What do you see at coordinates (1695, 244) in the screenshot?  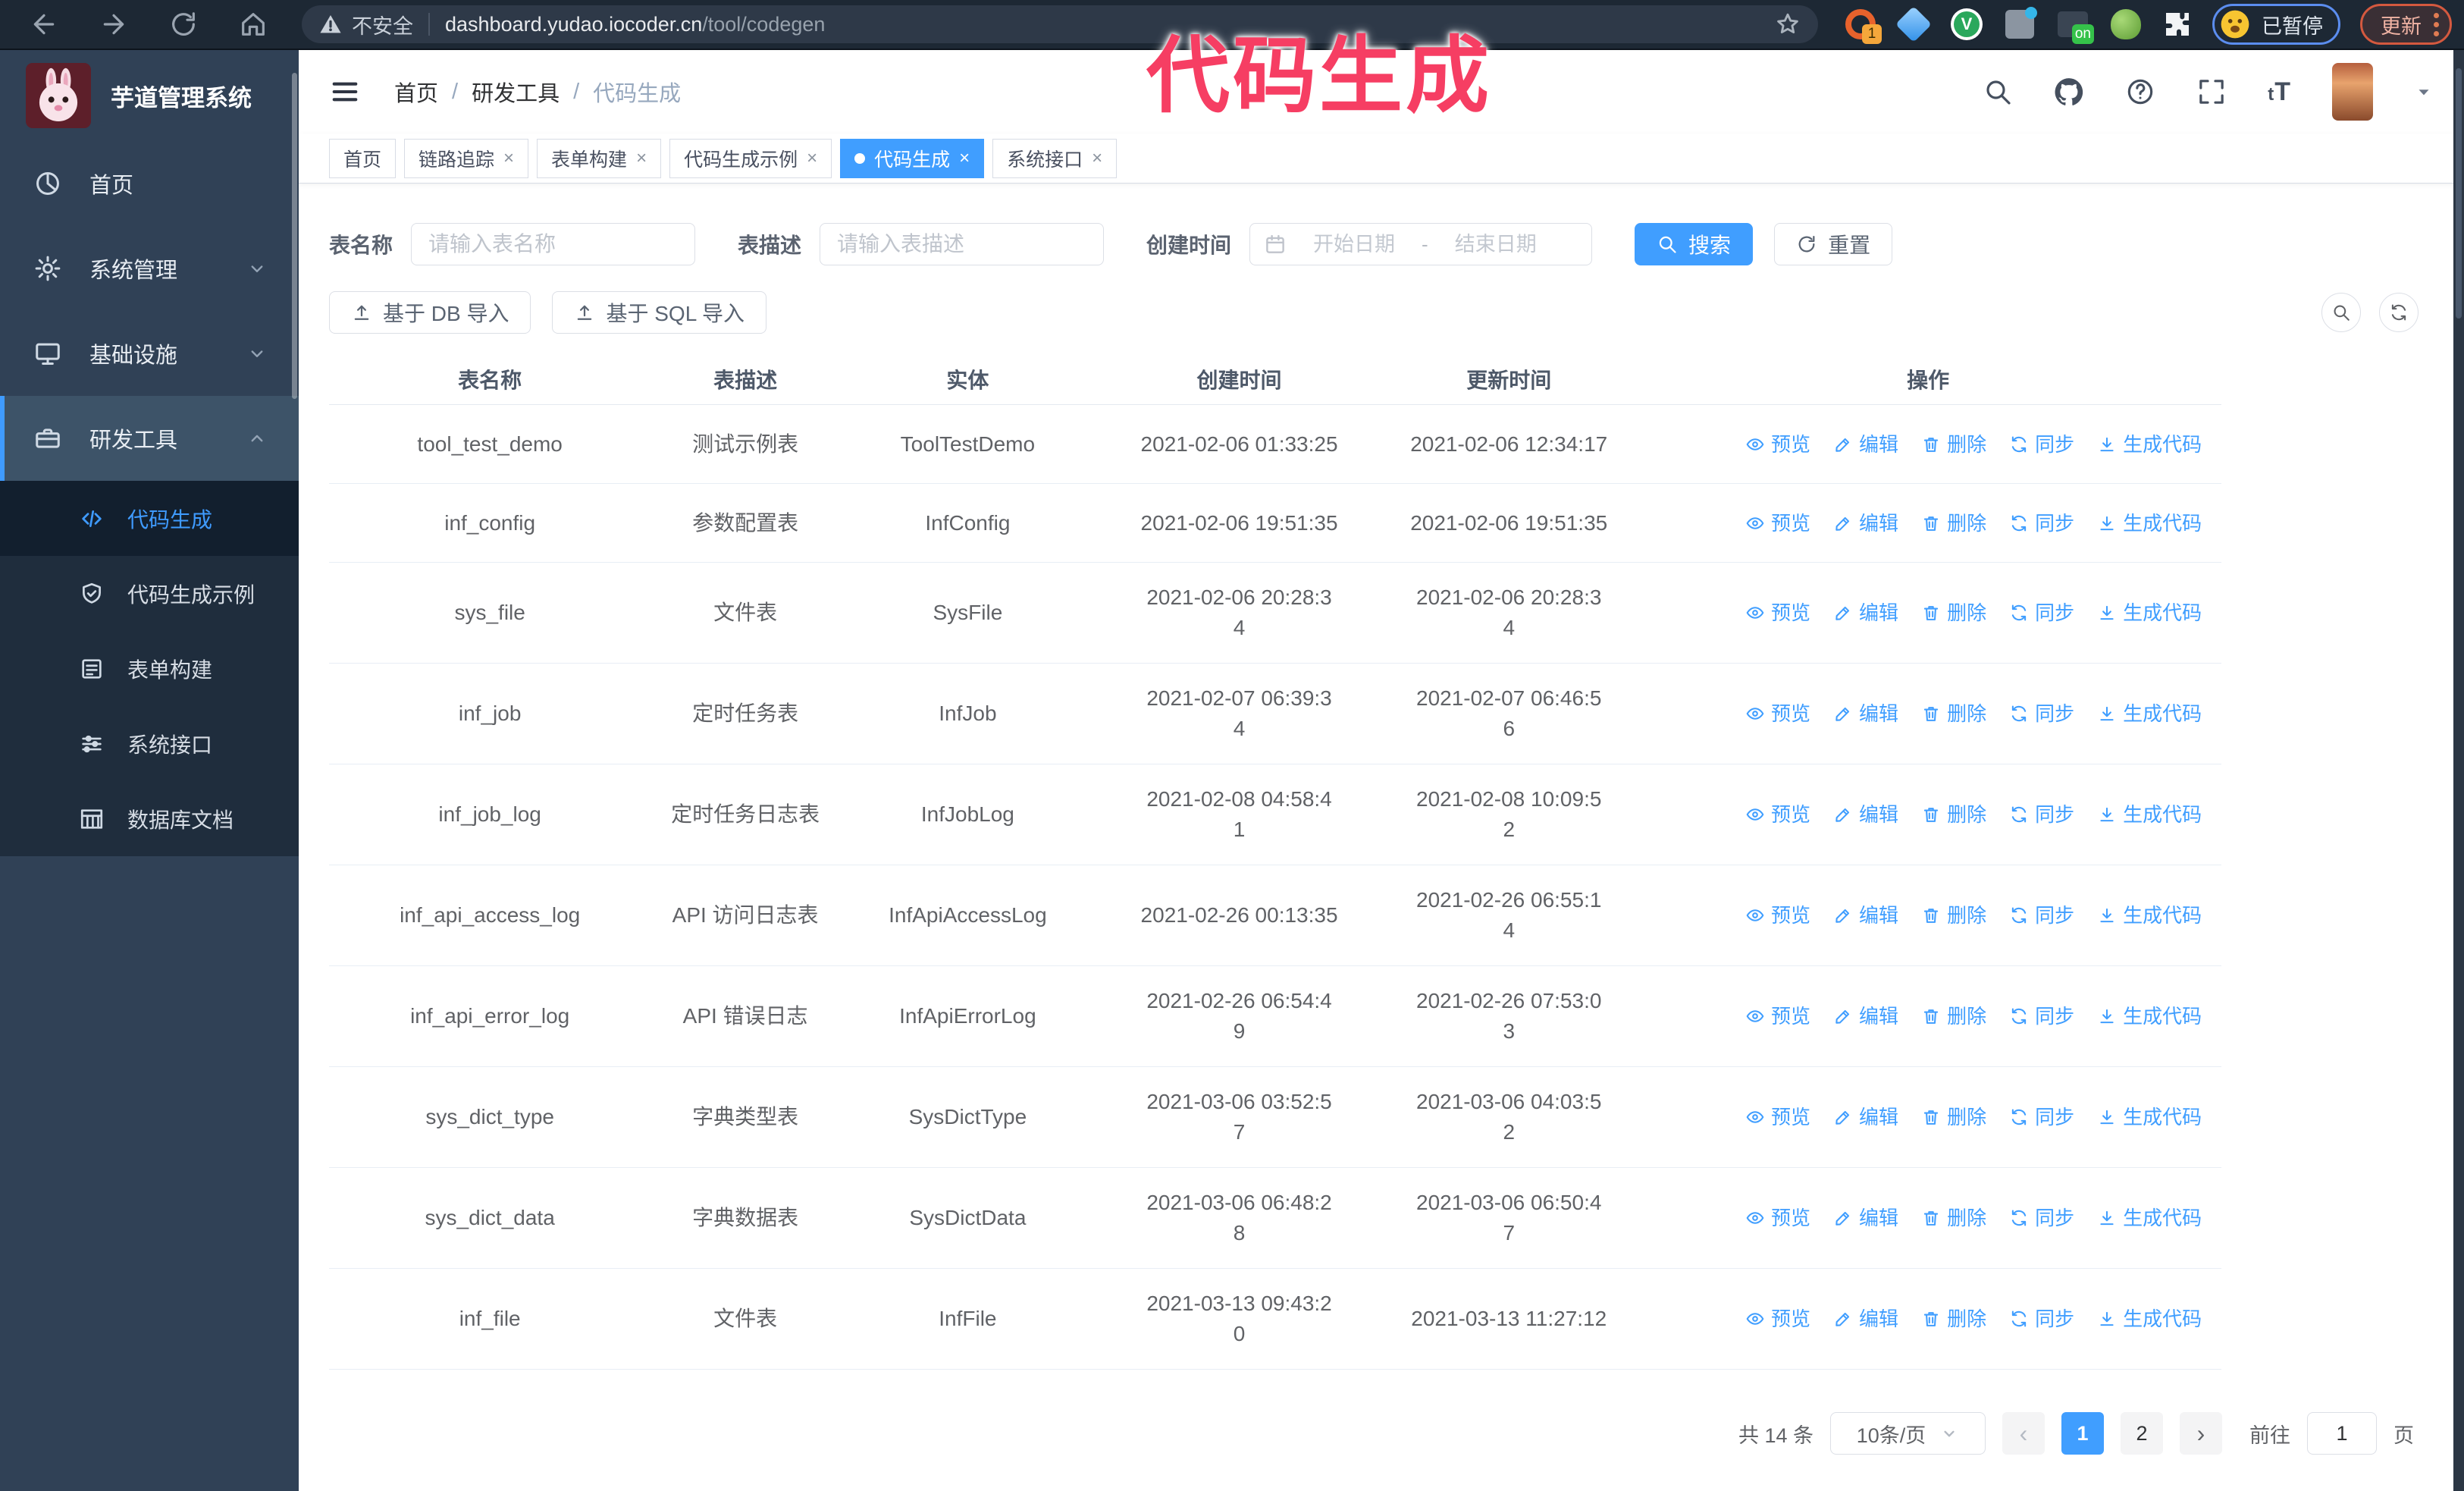 I see `search-button: 搜索` at bounding box center [1695, 244].